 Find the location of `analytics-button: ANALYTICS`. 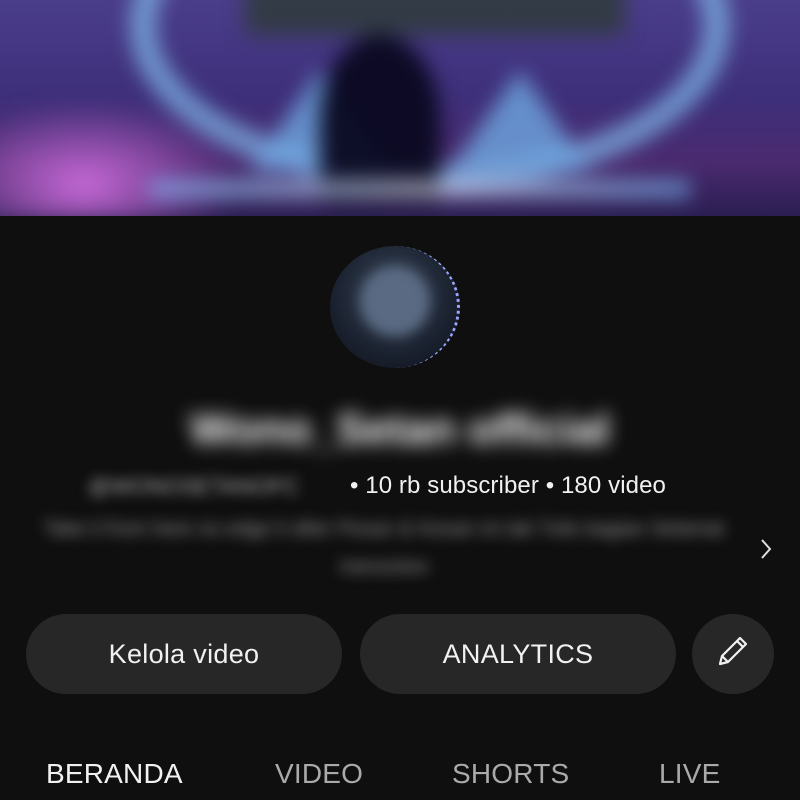

analytics-button: ANALYTICS is located at coordinates (518, 654).